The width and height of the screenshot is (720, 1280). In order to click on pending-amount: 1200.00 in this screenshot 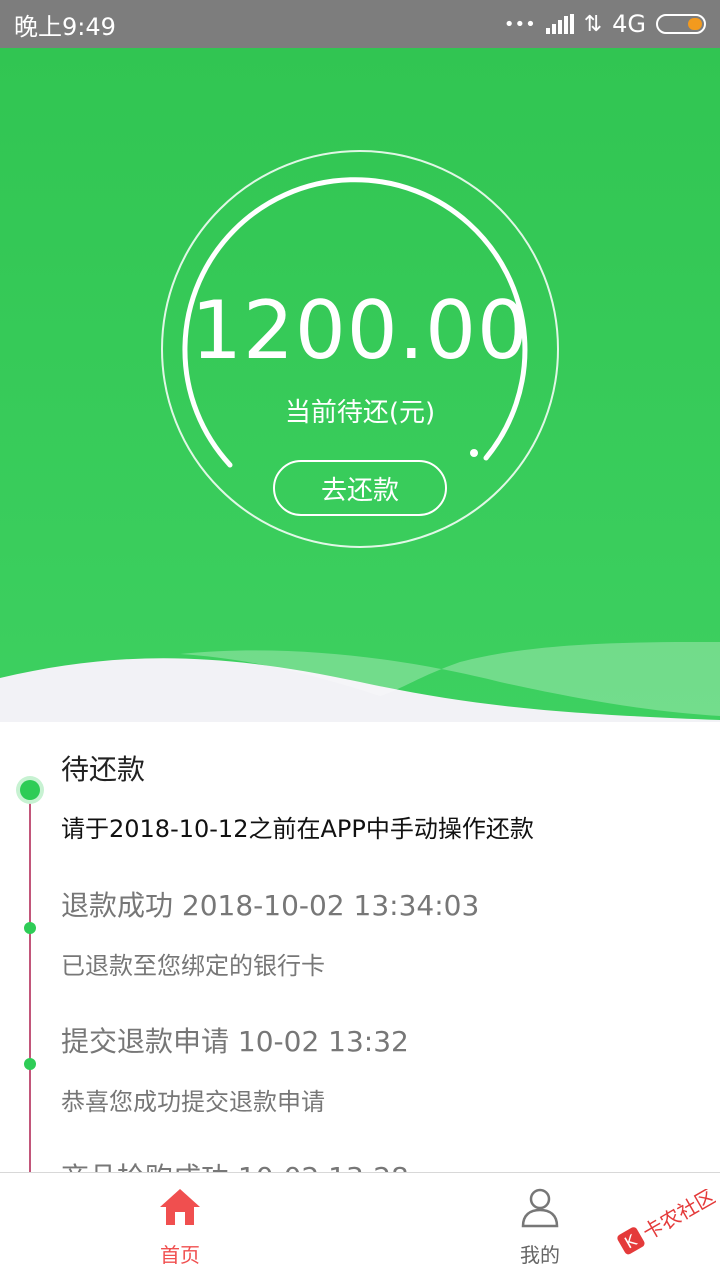, I will do `click(360, 330)`.